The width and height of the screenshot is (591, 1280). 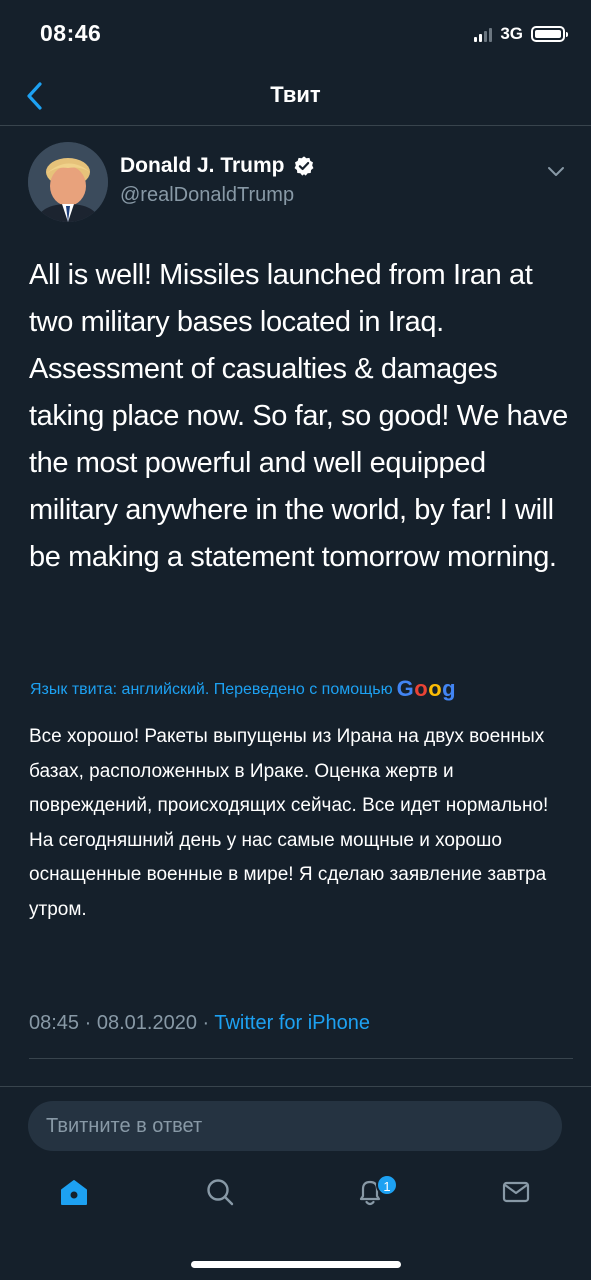 What do you see at coordinates (295, 1196) in the screenshot?
I see `tab-bar: 1` at bounding box center [295, 1196].